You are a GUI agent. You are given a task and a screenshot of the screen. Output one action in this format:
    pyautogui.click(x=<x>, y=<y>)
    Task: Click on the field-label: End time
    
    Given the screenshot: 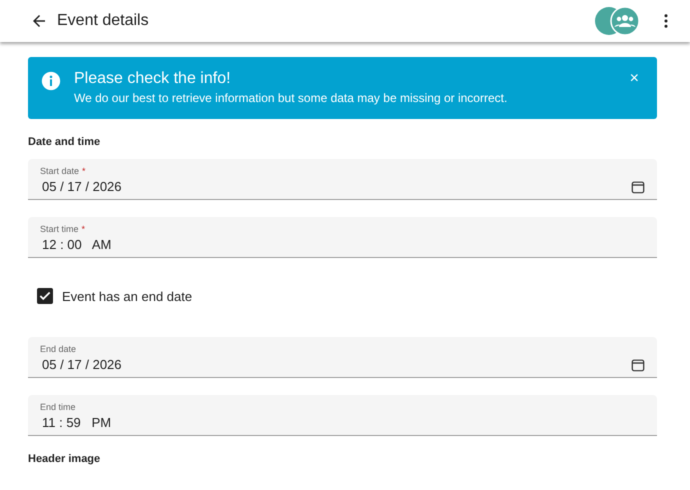 What is the action you would take?
    pyautogui.click(x=58, y=407)
    